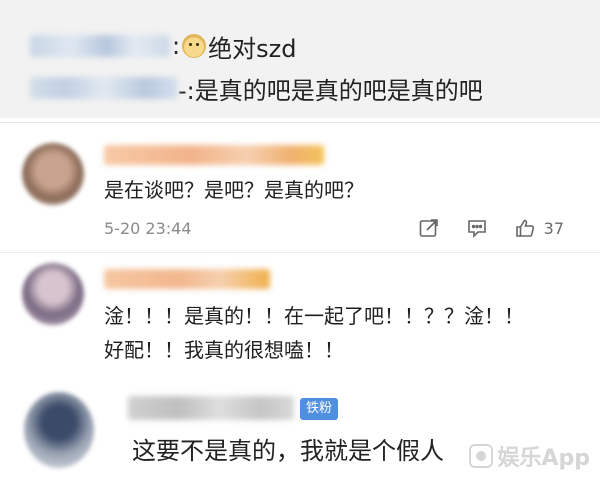 The image size is (600, 496). What do you see at coordinates (288, 451) in the screenshot?
I see `comment-text: 这要不是真的，我就是个假人` at bounding box center [288, 451].